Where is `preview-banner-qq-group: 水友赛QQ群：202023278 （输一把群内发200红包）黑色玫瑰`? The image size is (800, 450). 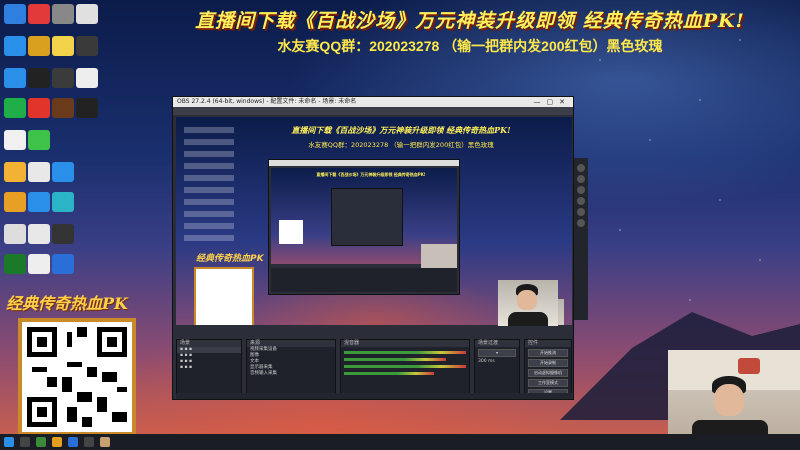 preview-banner-qq-group: 水友赛QQ群：202023278 （输一把群内发200红包）黑色玫瑰 is located at coordinates (401, 145).